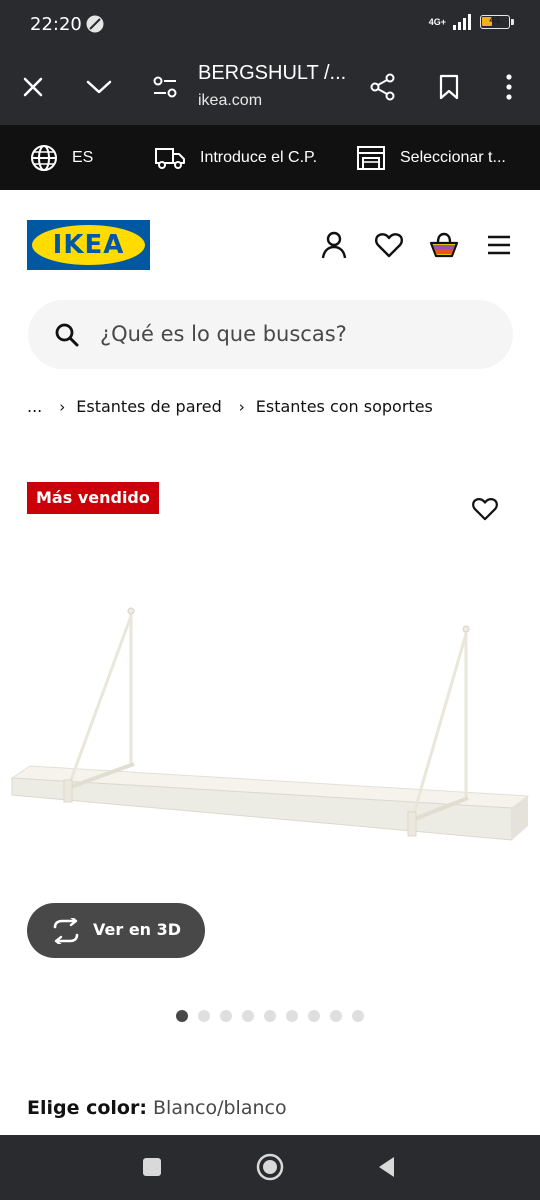 This screenshot has height=1200, width=540. Describe the element at coordinates (223, 334) in the screenshot. I see `search-input: ¿Qué es lo que buscas?` at that location.